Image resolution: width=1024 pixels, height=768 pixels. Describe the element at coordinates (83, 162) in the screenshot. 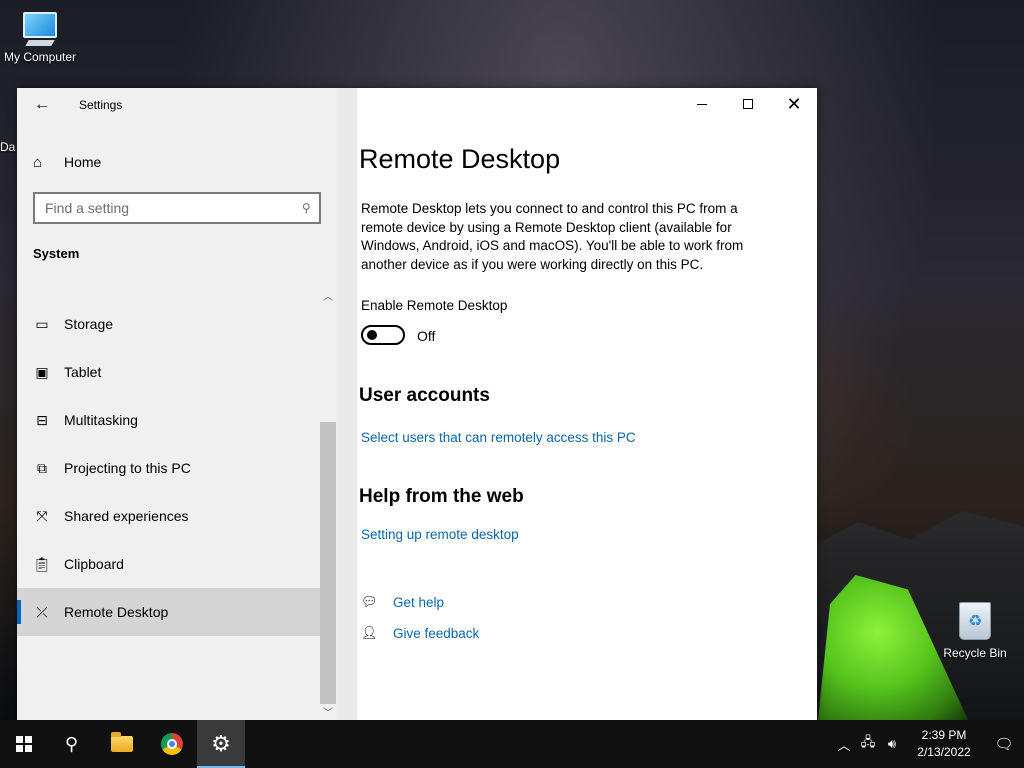

I see `nav-home-label: Home` at that location.